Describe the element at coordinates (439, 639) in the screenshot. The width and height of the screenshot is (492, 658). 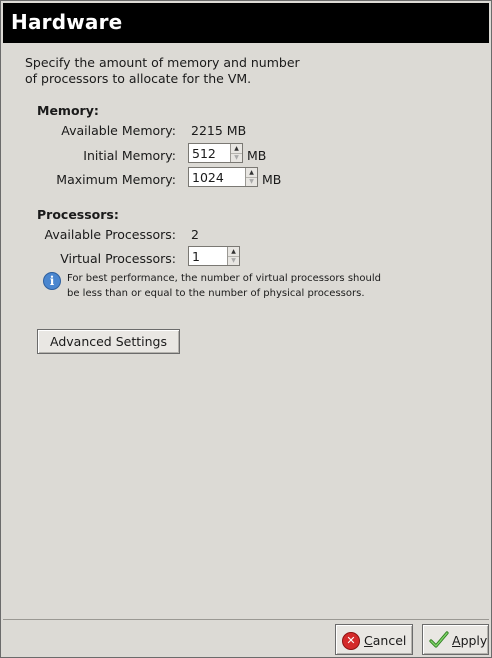
I see `checkmark-icon` at that location.